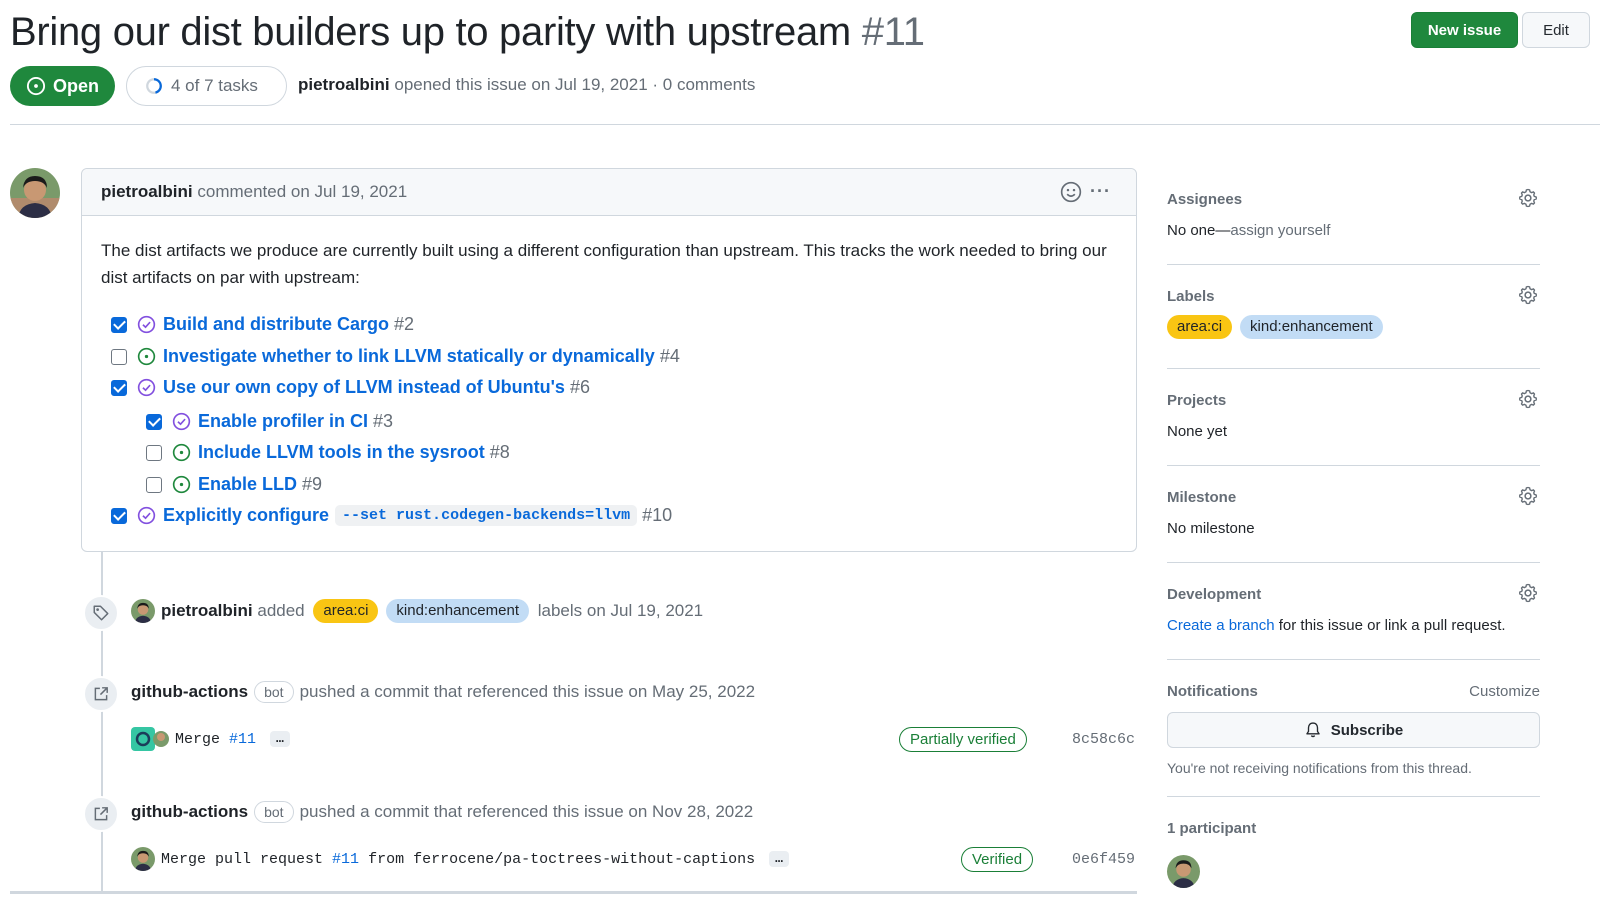 Image resolution: width=1600 pixels, height=918 pixels. What do you see at coordinates (146, 324) in the screenshot?
I see `issue-closed-icon` at bounding box center [146, 324].